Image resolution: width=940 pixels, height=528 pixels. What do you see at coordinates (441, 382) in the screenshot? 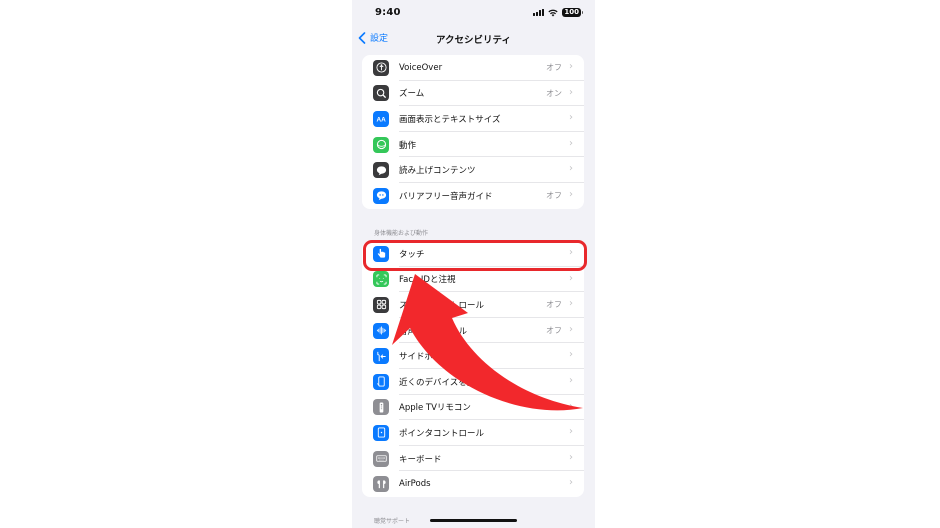
I see `row-label: 近くのデバイスを操作` at bounding box center [441, 382].